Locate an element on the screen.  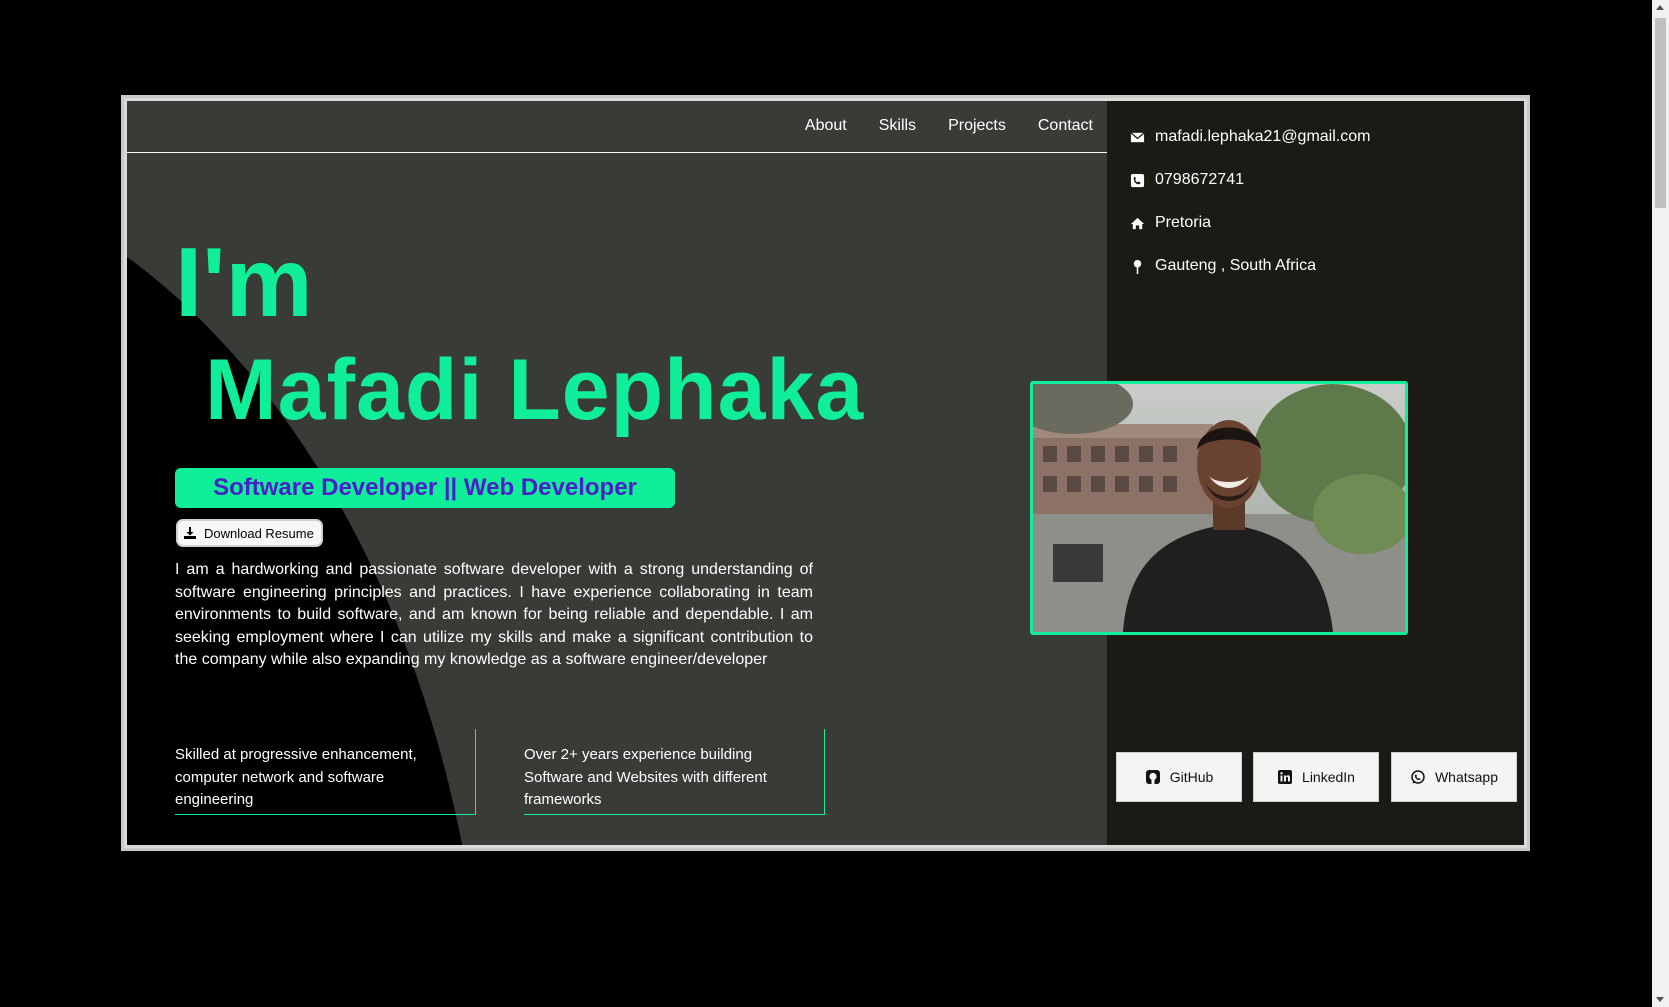
download-resume-label: Download Resume is located at coordinates (259, 533).